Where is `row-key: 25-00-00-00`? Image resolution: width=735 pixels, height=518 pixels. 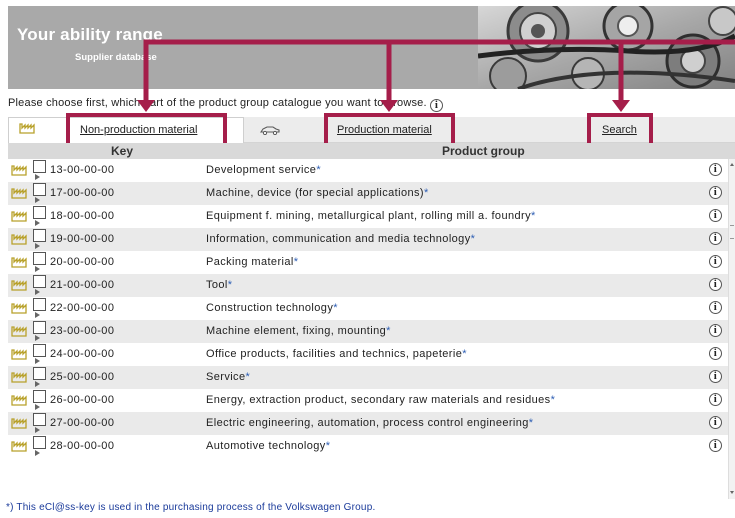 row-key: 25-00-00-00 is located at coordinates (82, 377).